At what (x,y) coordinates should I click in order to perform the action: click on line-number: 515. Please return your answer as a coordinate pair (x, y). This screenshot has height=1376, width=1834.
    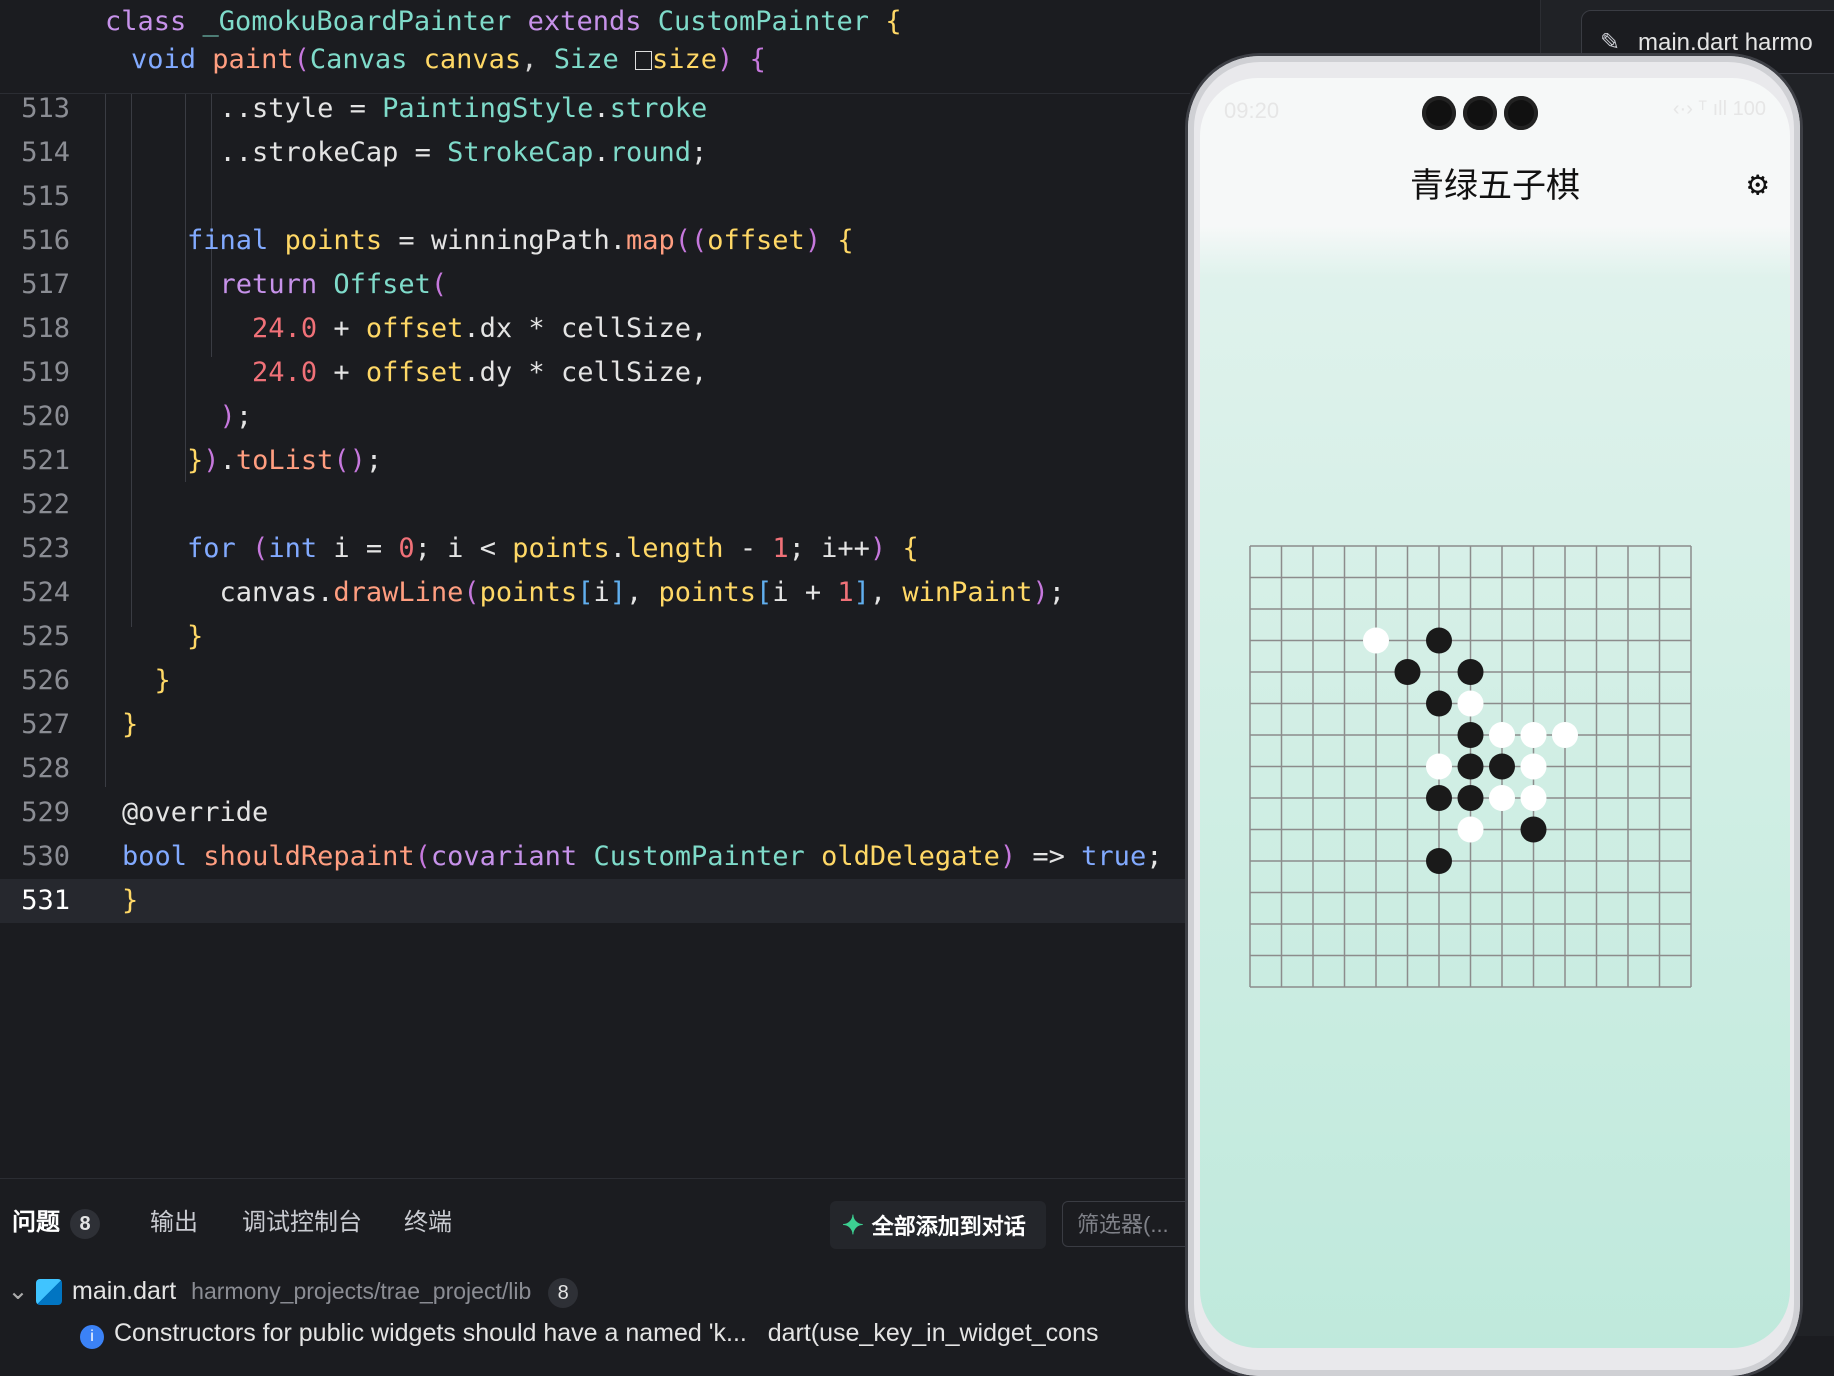
    Looking at the image, I should click on (35, 197).